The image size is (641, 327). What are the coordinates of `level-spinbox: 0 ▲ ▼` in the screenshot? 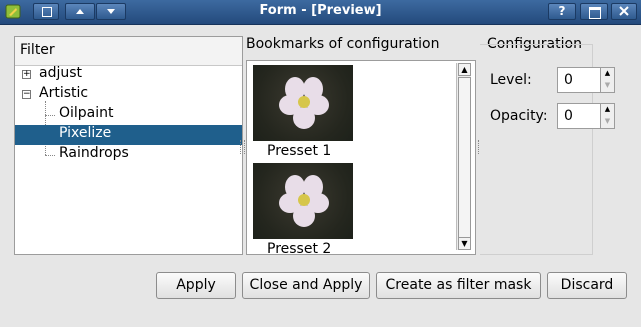 It's located at (586, 80).